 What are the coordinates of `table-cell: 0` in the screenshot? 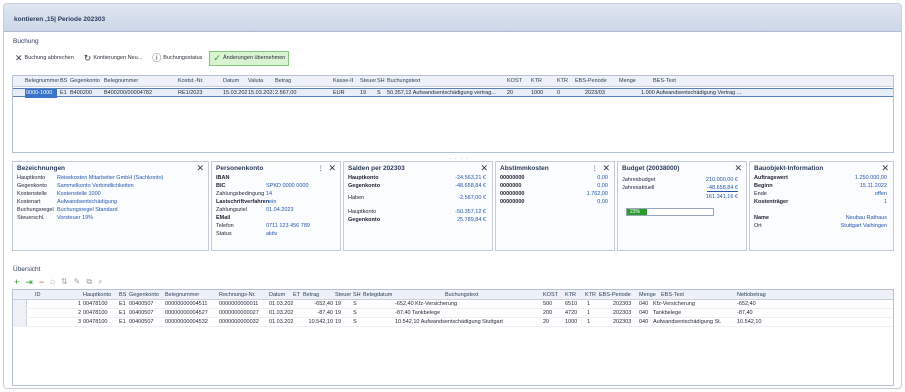 It's located at (565, 93).